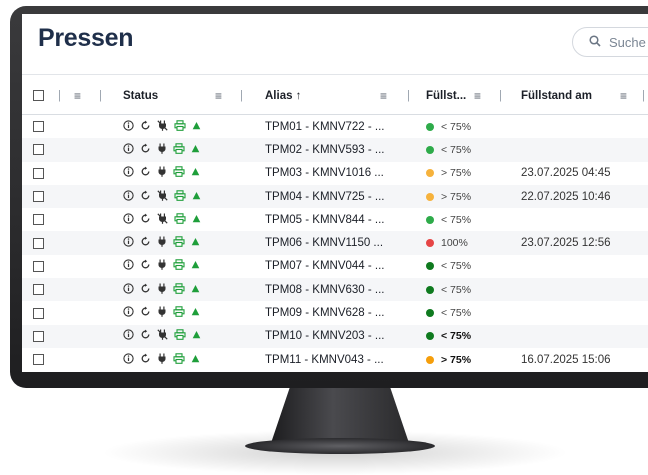 The height and width of the screenshot is (475, 648). I want to click on table-row: TPM01 - KMNV722 - ... < 75%, so click(335, 126).